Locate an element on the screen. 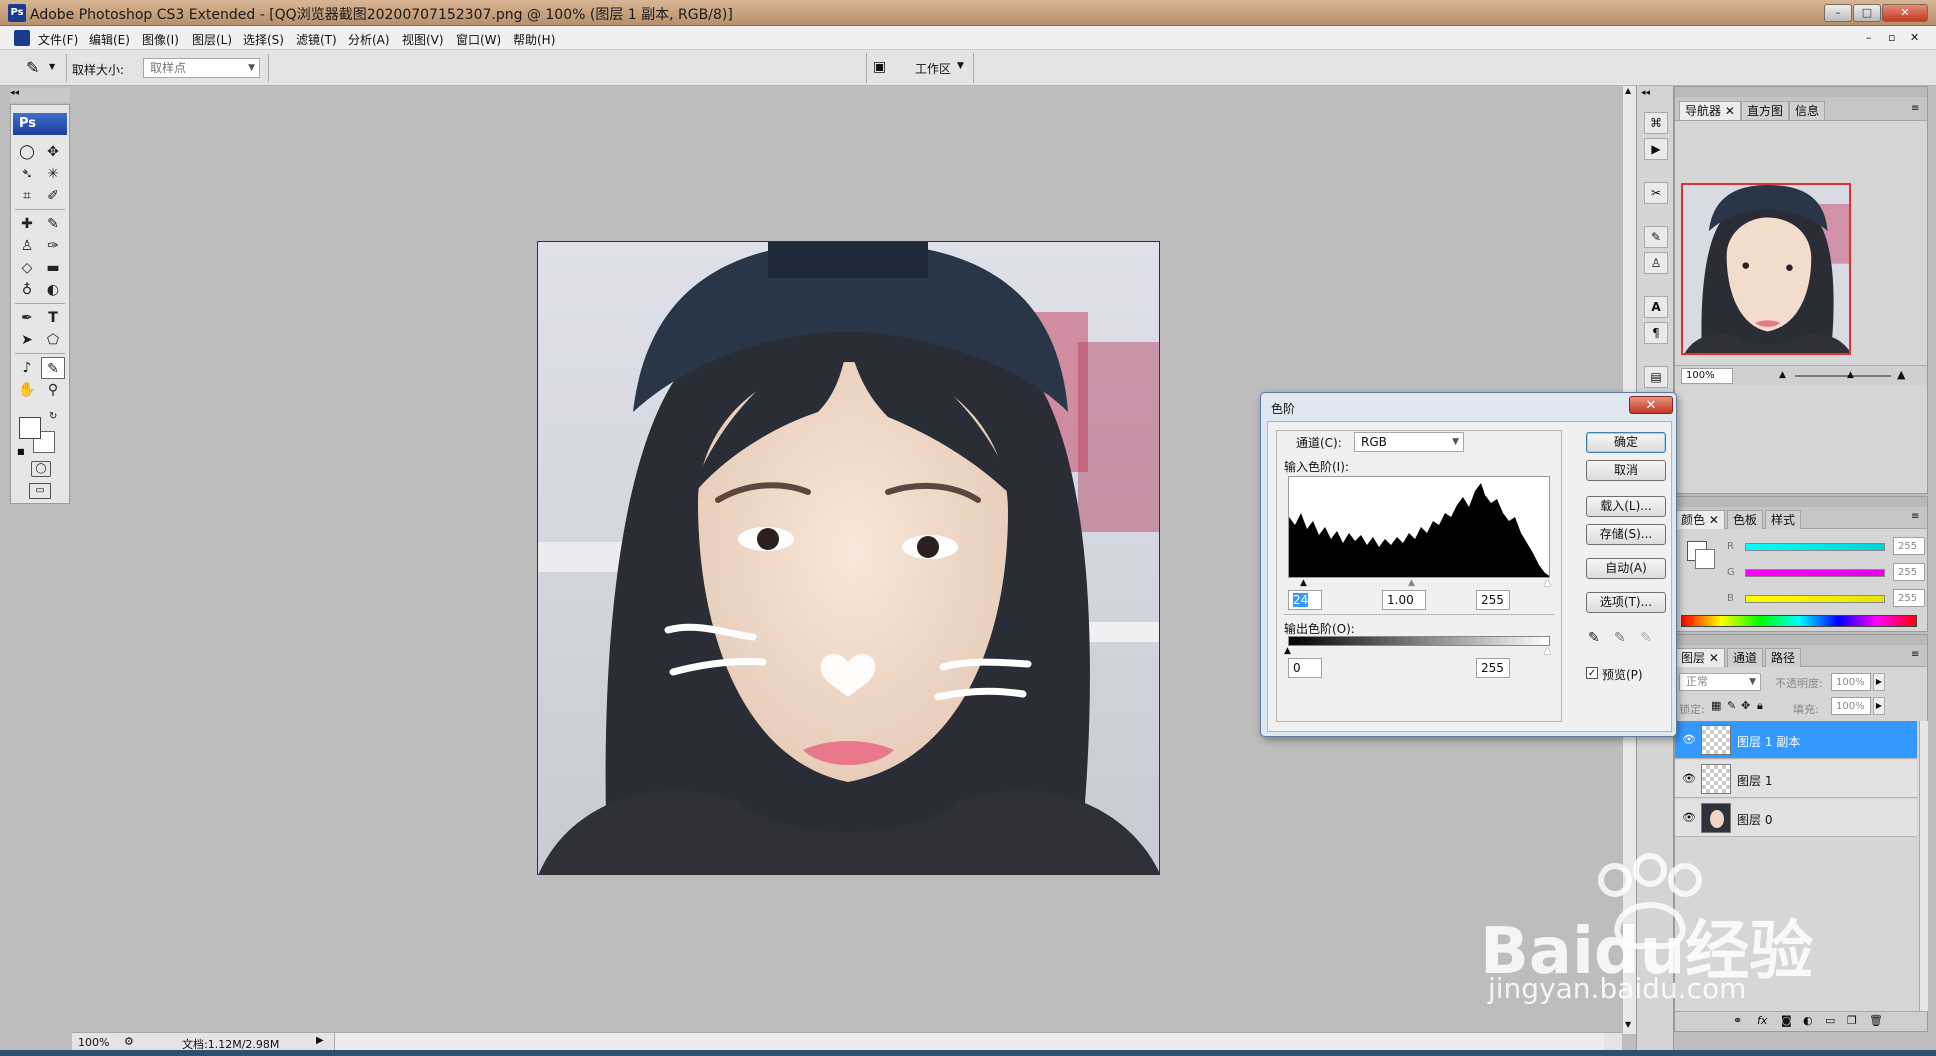 The height and width of the screenshot is (1056, 1936). tab-swatches: 色板 is located at coordinates (1745, 519).